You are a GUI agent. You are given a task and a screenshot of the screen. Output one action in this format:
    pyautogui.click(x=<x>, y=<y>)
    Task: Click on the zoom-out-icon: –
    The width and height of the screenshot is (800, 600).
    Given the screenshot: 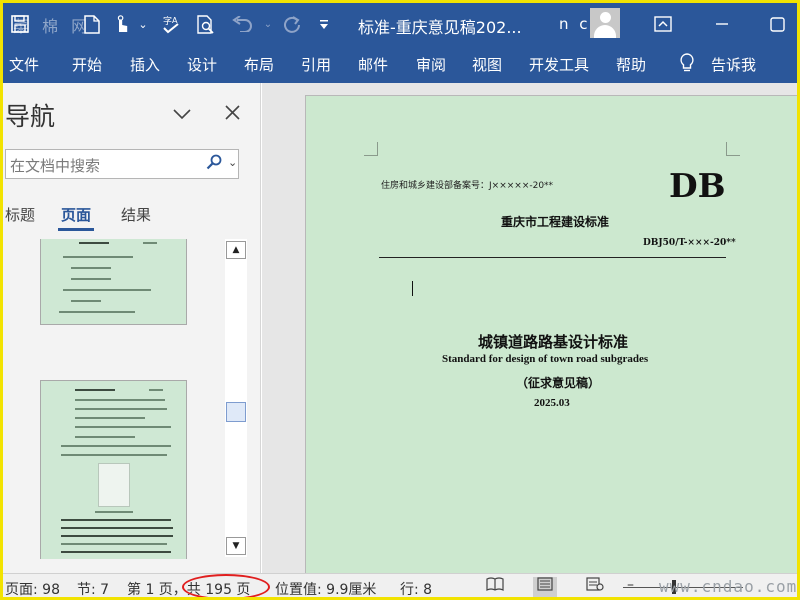 What is the action you would take?
    pyautogui.click(x=630, y=585)
    